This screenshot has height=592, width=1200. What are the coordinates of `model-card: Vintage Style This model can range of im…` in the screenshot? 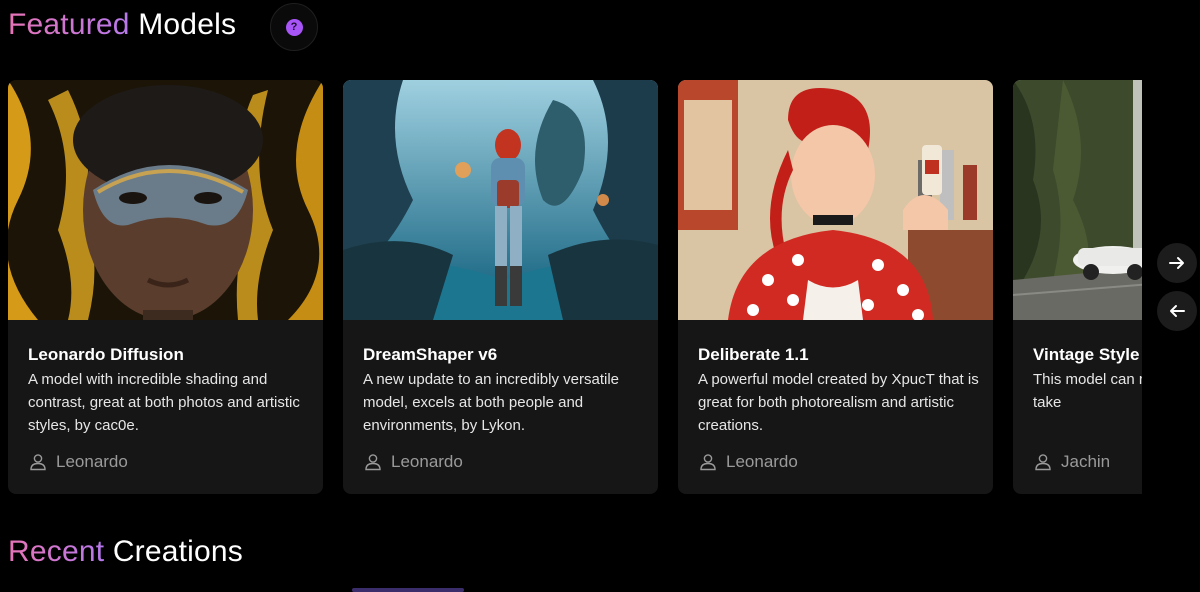 It's located at (1077, 287).